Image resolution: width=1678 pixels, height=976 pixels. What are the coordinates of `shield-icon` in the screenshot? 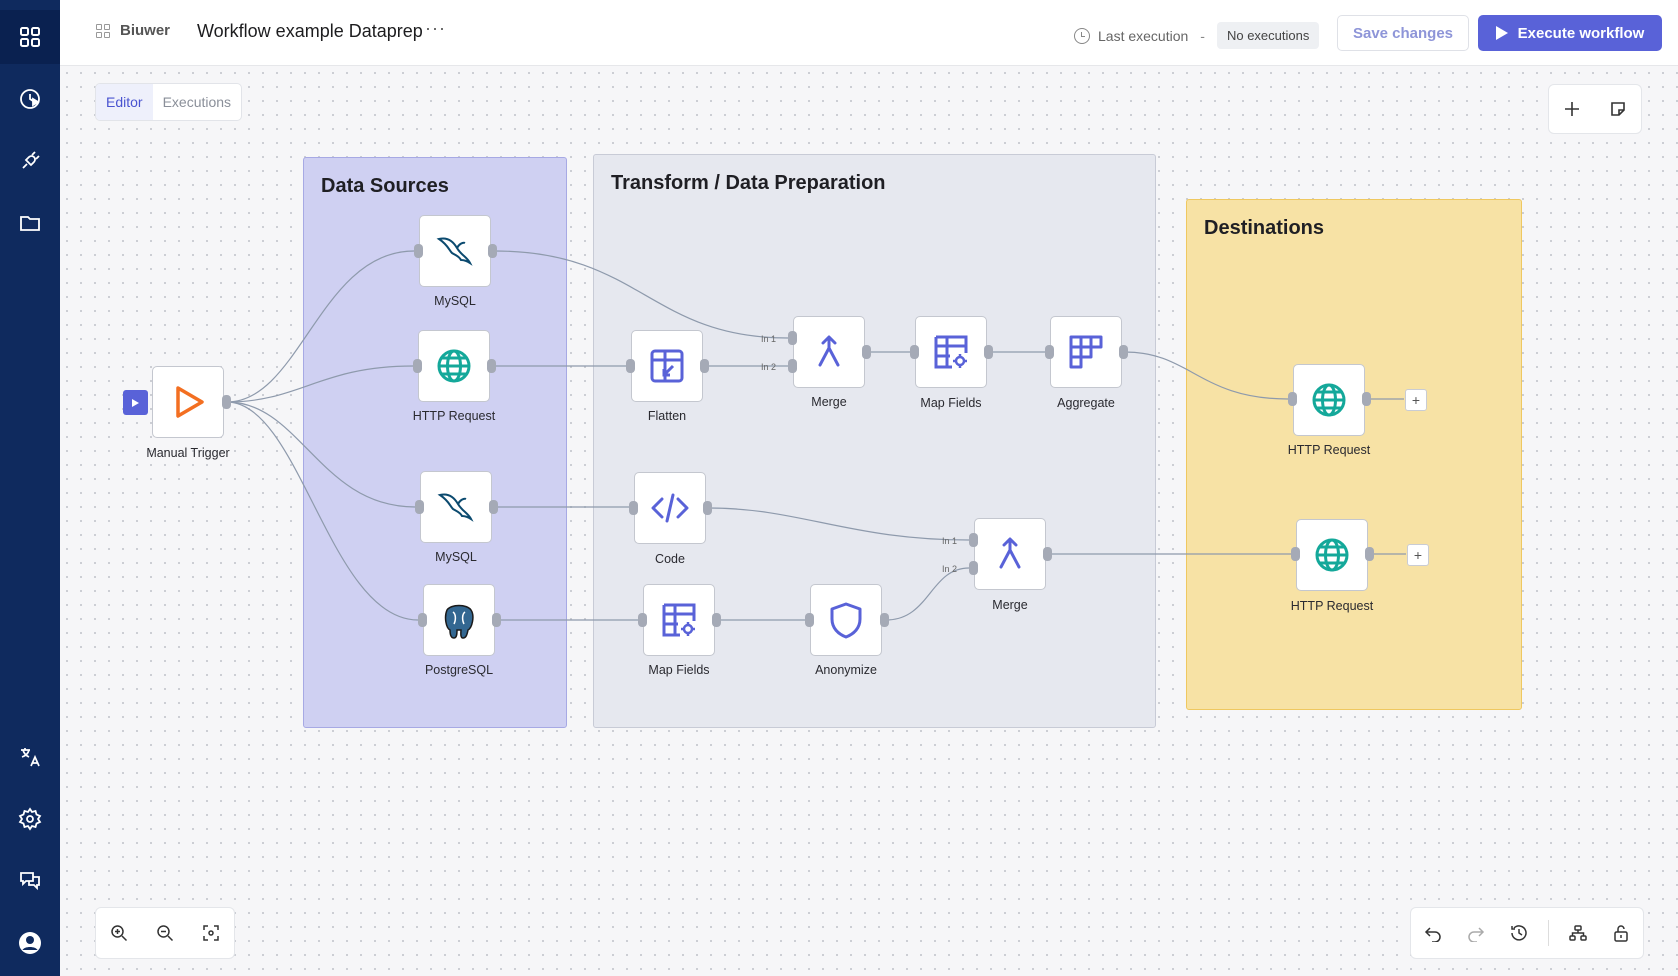 It's located at (846, 620).